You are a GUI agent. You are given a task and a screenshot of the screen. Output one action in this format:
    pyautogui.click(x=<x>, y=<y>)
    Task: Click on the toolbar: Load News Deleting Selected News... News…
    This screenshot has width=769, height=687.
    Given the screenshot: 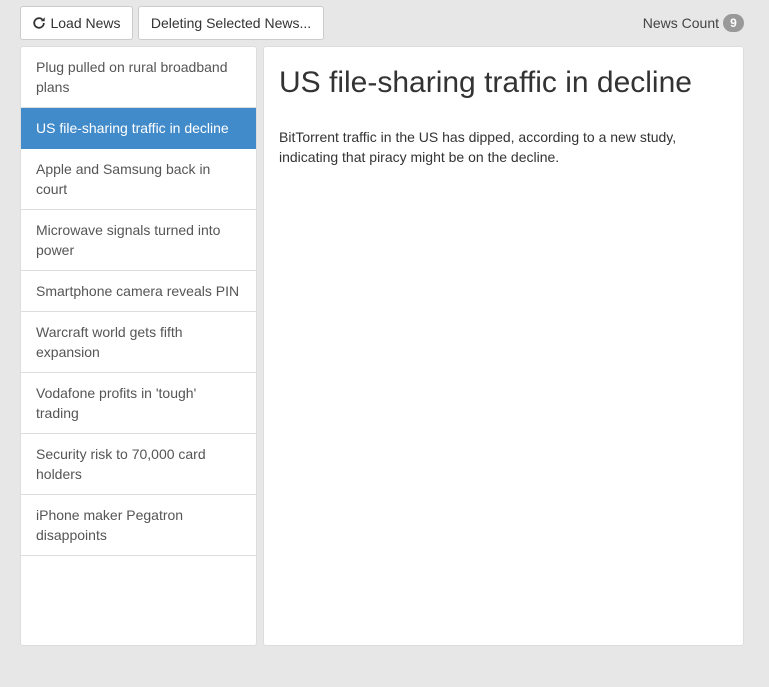 What is the action you would take?
    pyautogui.click(x=382, y=23)
    